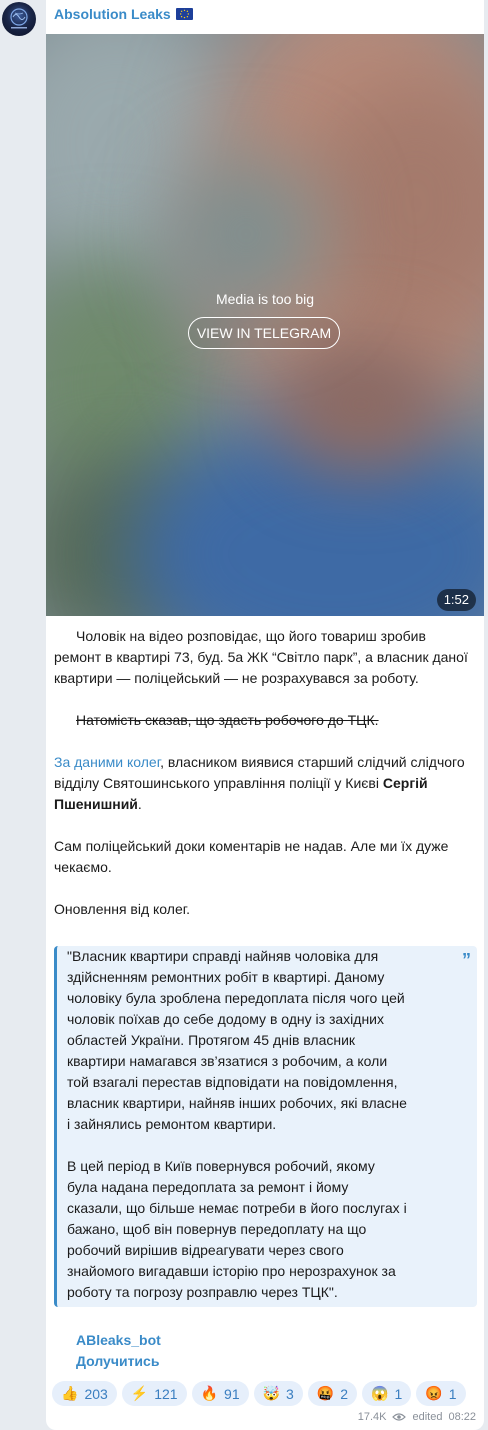 The image size is (488, 1430). Describe the element at coordinates (380, 1393) in the screenshot. I see `scream-icon: 😱` at that location.